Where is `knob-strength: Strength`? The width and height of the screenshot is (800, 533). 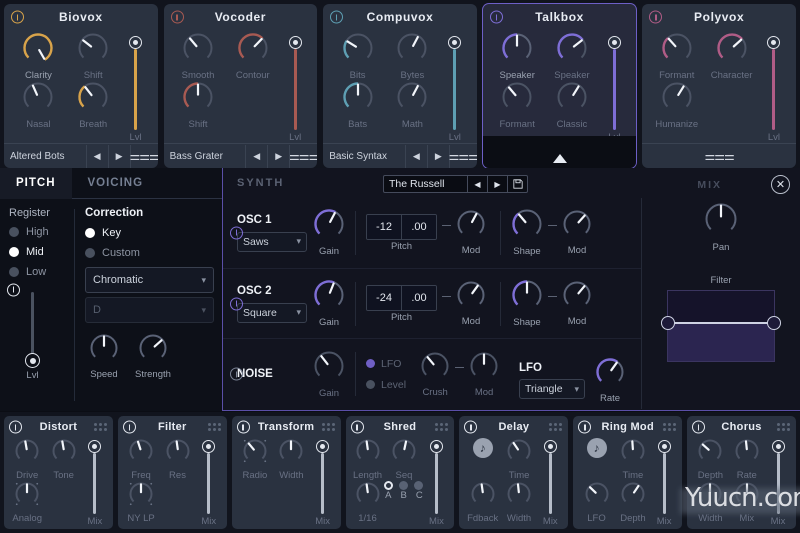 knob-strength: Strength is located at coordinates (153, 356).